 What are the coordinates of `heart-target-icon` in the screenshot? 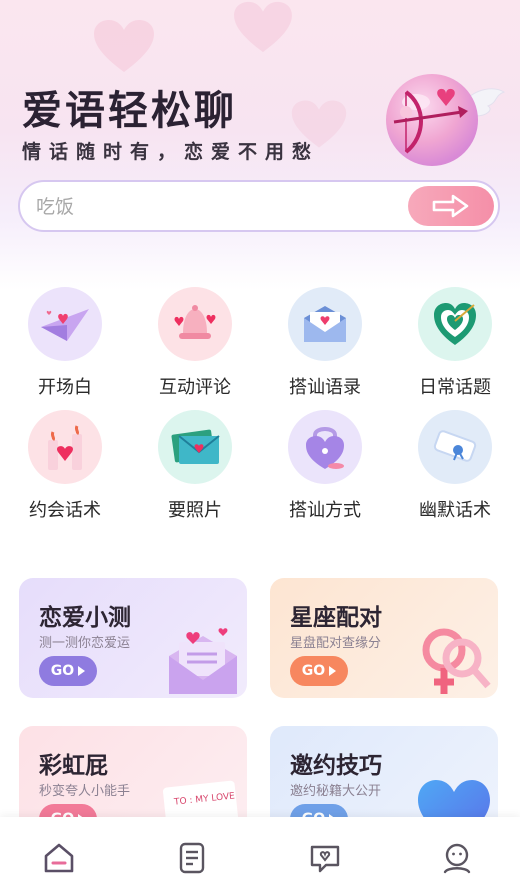 It's located at (455, 324).